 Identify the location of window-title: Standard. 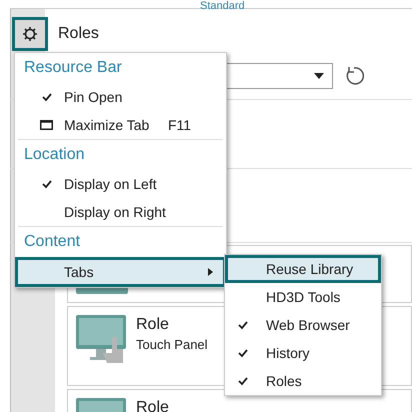
(222, 6).